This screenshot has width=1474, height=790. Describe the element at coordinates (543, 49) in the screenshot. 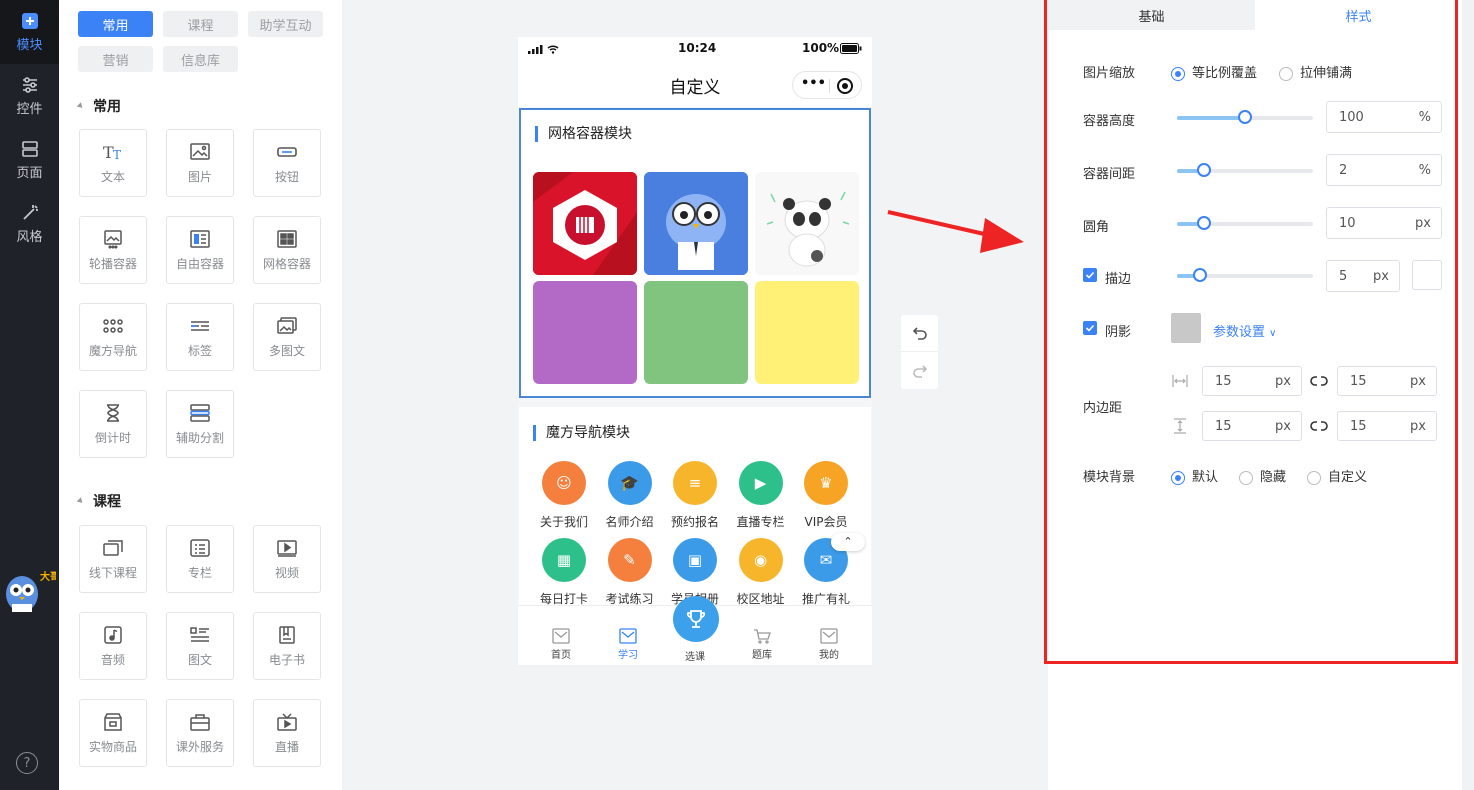

I see `signal-wifi-icon` at that location.